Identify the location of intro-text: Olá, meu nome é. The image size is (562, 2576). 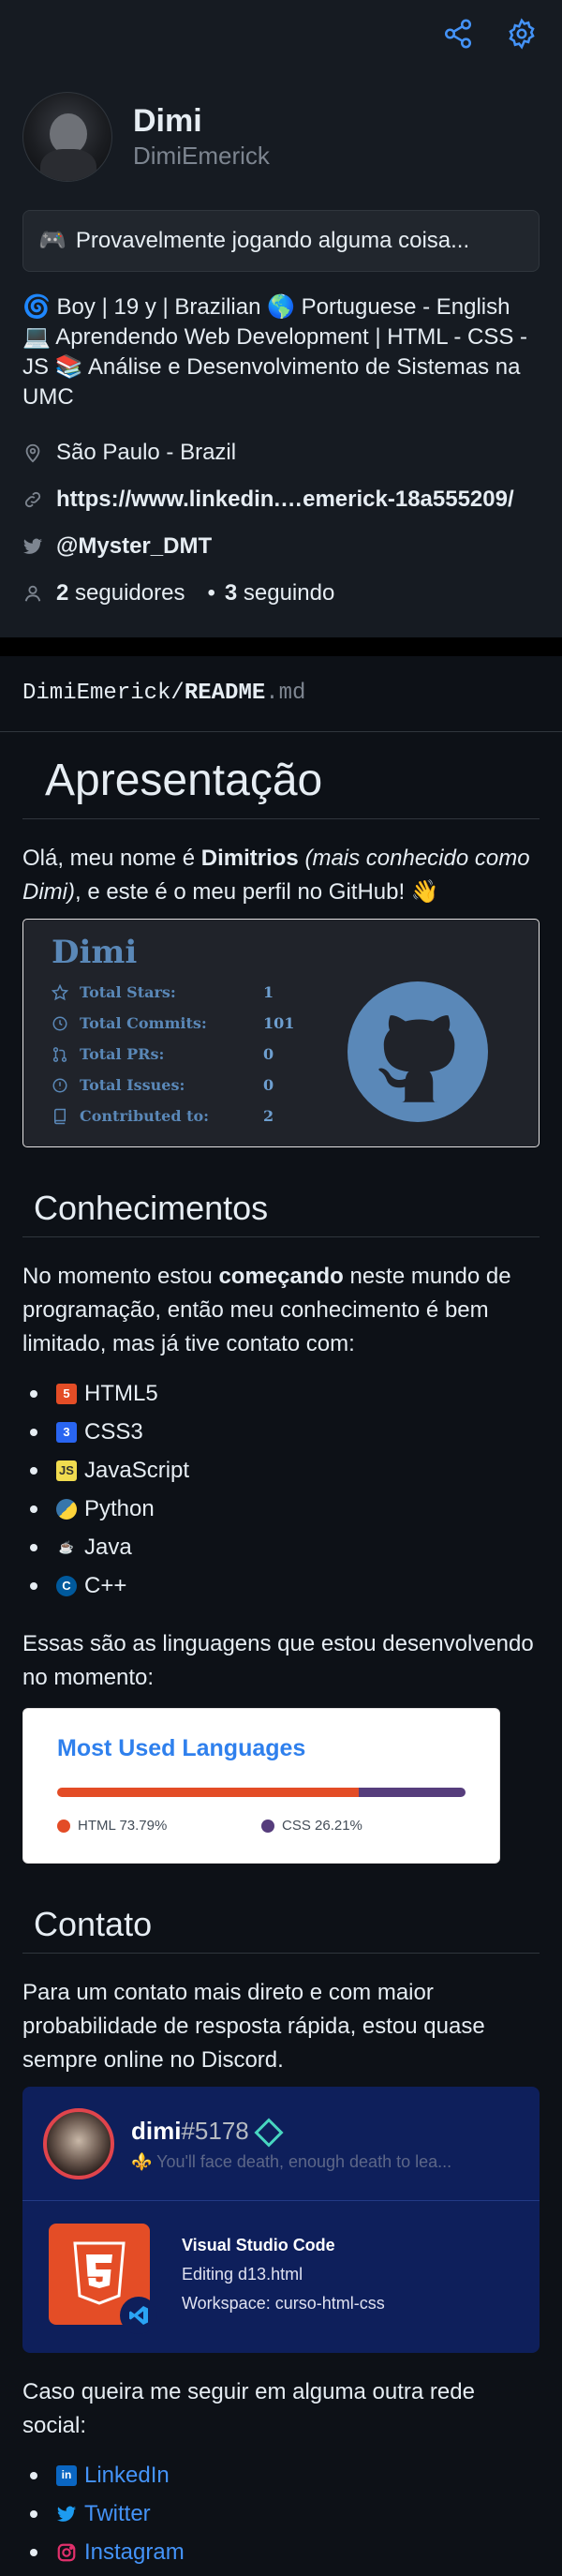
(111, 858).